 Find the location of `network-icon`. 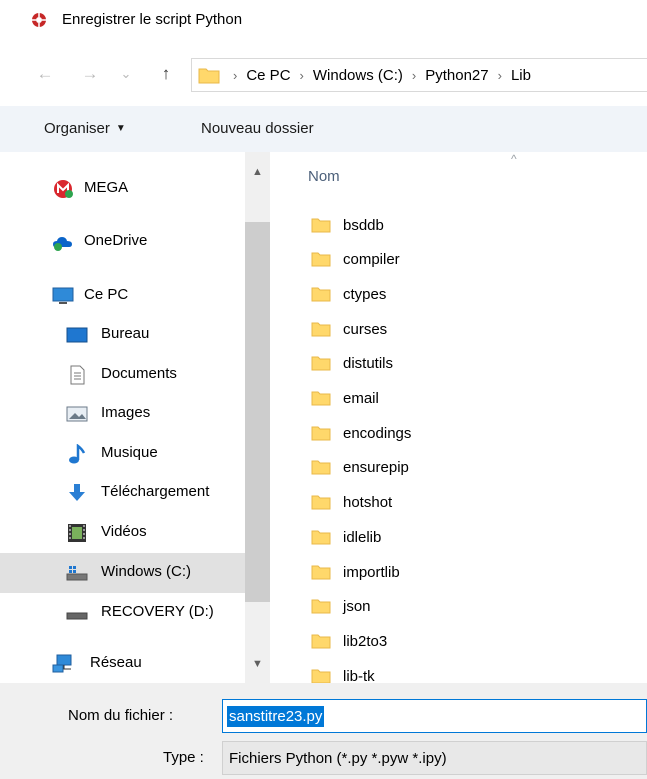

network-icon is located at coordinates (62, 663).